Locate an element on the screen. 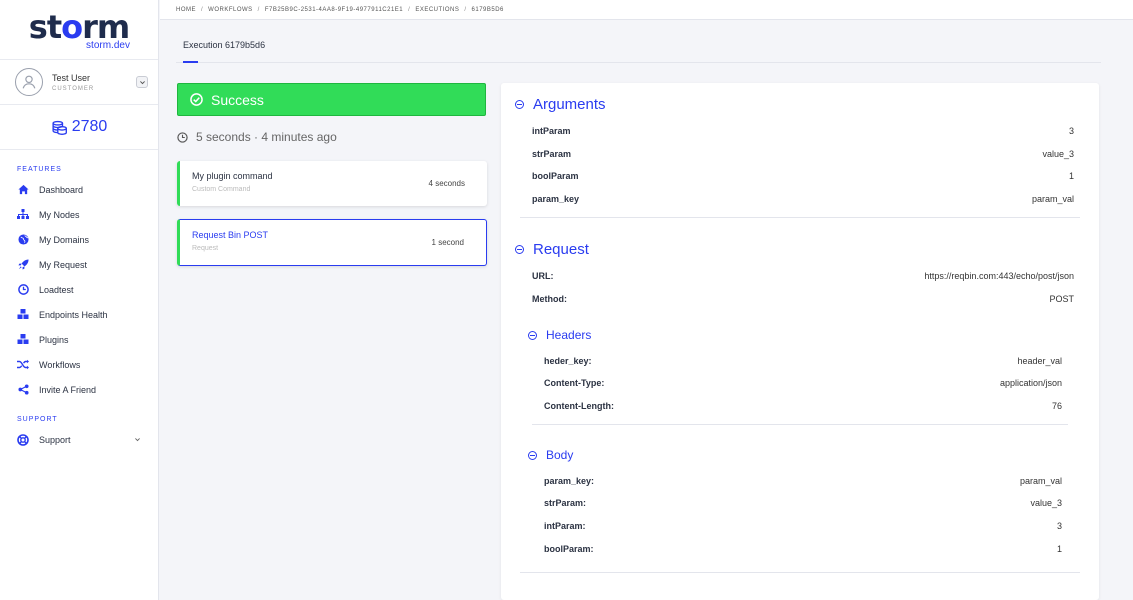  lifebuoy-icon is located at coordinates (23, 439).